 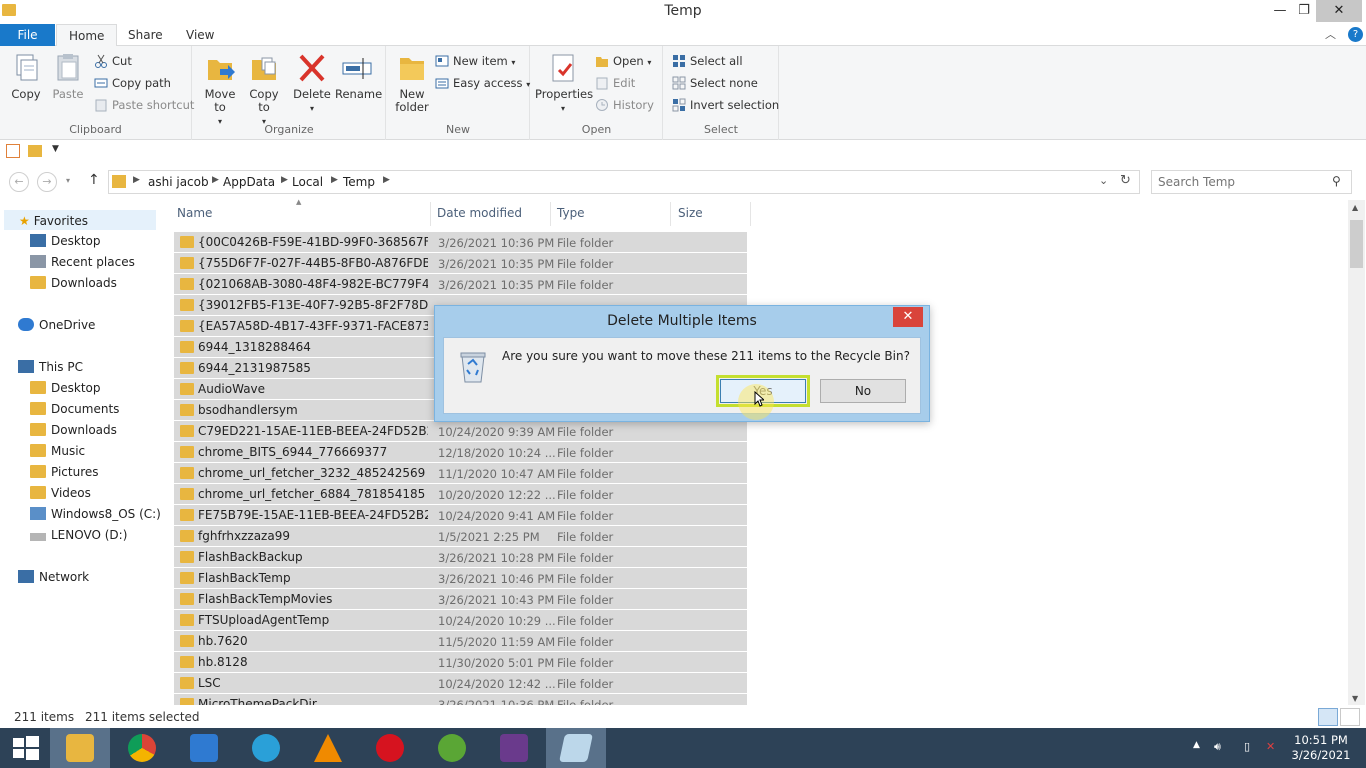 I want to click on rename-button: Rename, so click(x=358, y=76).